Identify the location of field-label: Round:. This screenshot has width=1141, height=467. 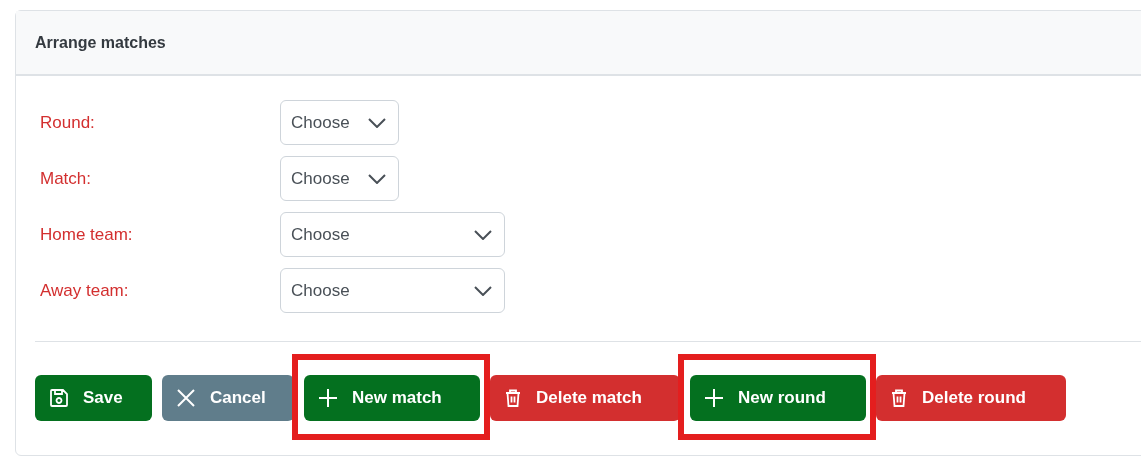
(68, 122).